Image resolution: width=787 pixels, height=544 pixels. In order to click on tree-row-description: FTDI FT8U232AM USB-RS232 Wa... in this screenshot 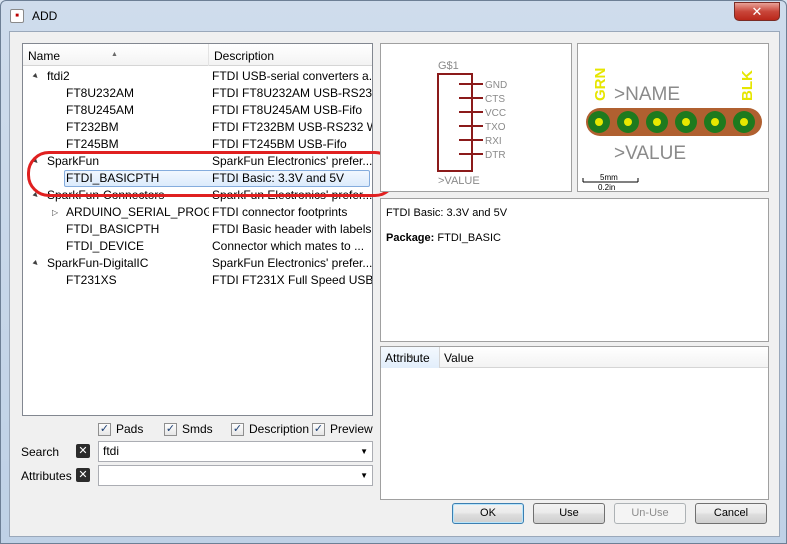, I will do `click(292, 93)`.